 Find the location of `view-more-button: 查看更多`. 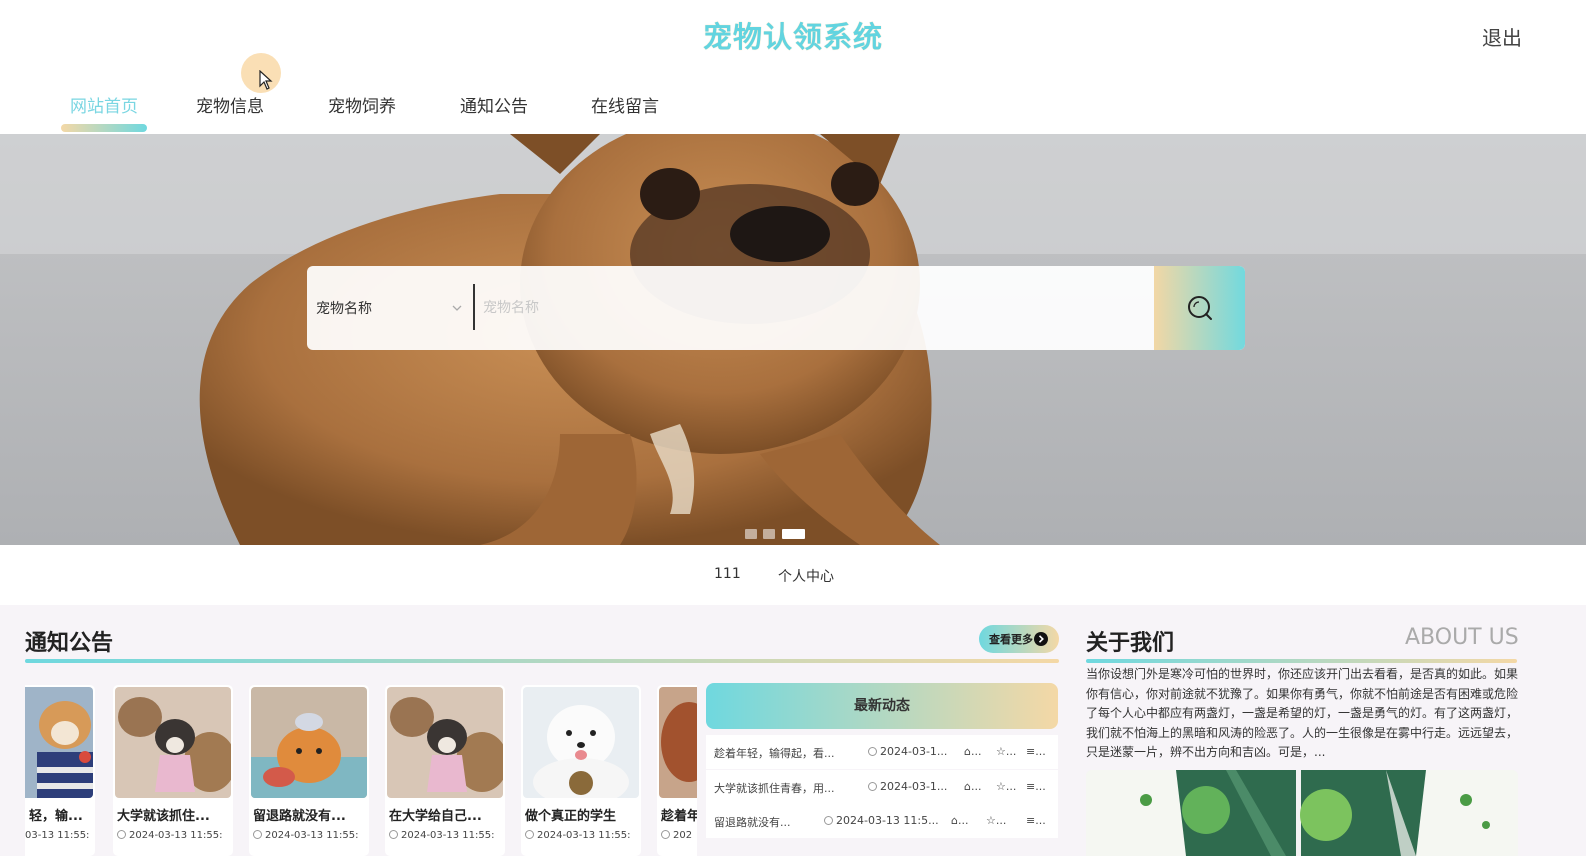

view-more-button: 查看更多 is located at coordinates (1019, 639).